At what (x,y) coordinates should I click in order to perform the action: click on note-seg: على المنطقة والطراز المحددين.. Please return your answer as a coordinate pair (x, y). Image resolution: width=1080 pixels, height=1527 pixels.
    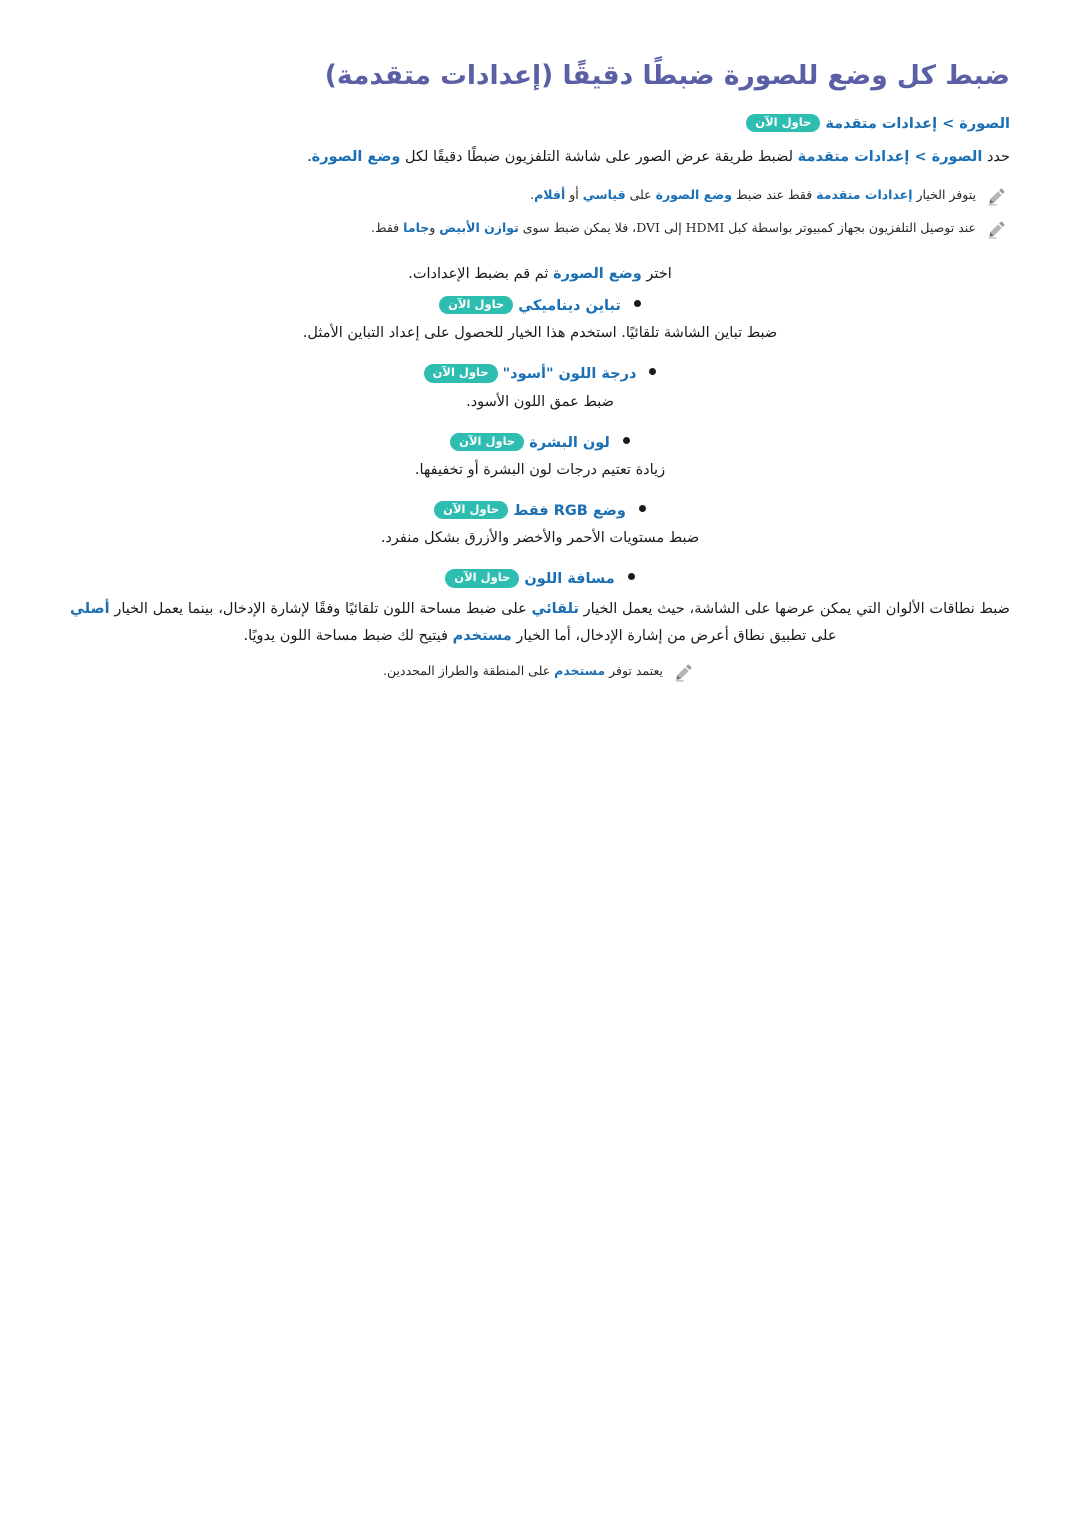
    Looking at the image, I should click on (469, 670).